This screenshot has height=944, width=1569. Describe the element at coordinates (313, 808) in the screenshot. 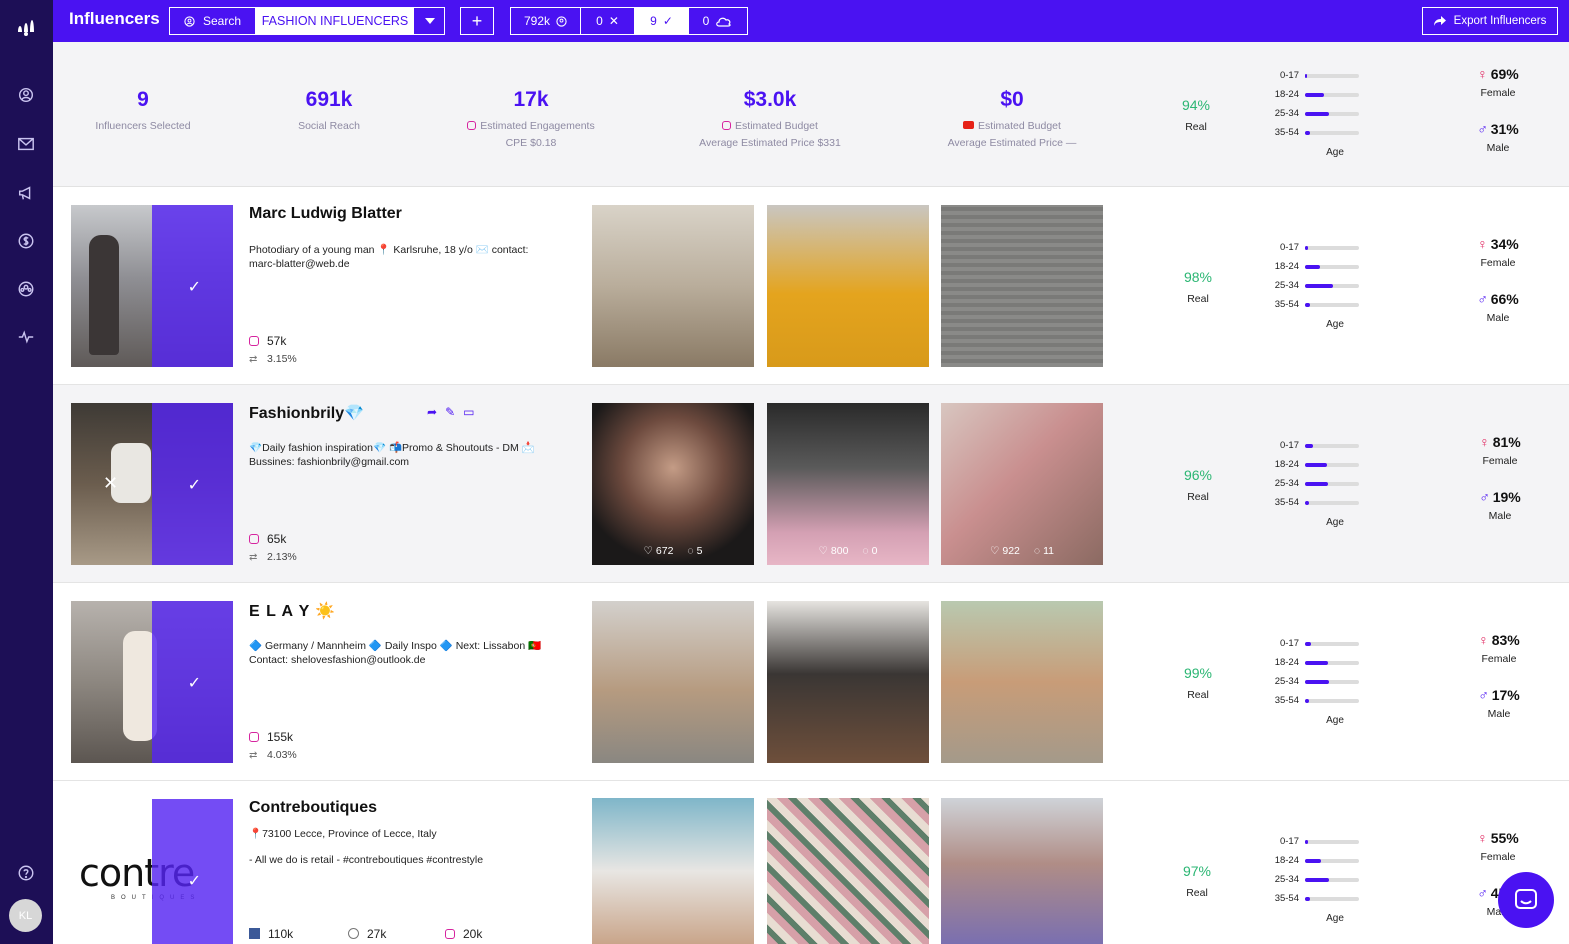

I see `influencer-name: Contreboutiques` at that location.